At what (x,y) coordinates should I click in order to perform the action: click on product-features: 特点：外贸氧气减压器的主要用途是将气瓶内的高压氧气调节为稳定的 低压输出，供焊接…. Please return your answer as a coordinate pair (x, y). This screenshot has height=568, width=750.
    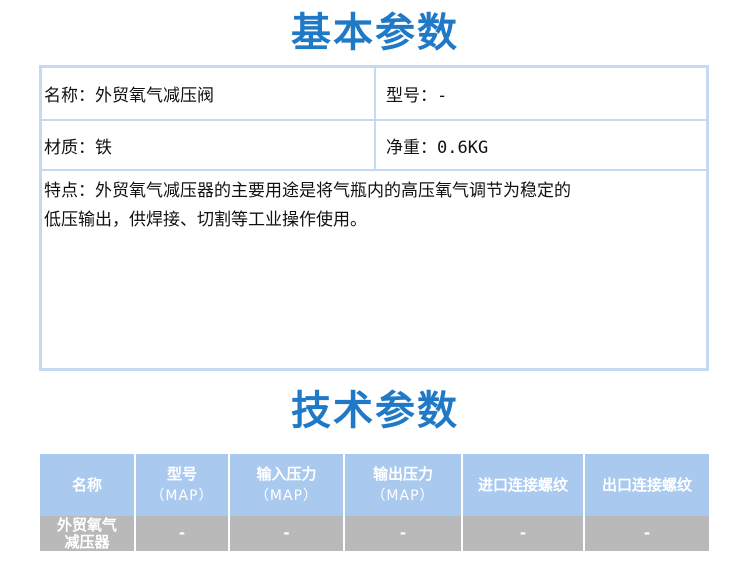
    Looking at the image, I should click on (371, 206).